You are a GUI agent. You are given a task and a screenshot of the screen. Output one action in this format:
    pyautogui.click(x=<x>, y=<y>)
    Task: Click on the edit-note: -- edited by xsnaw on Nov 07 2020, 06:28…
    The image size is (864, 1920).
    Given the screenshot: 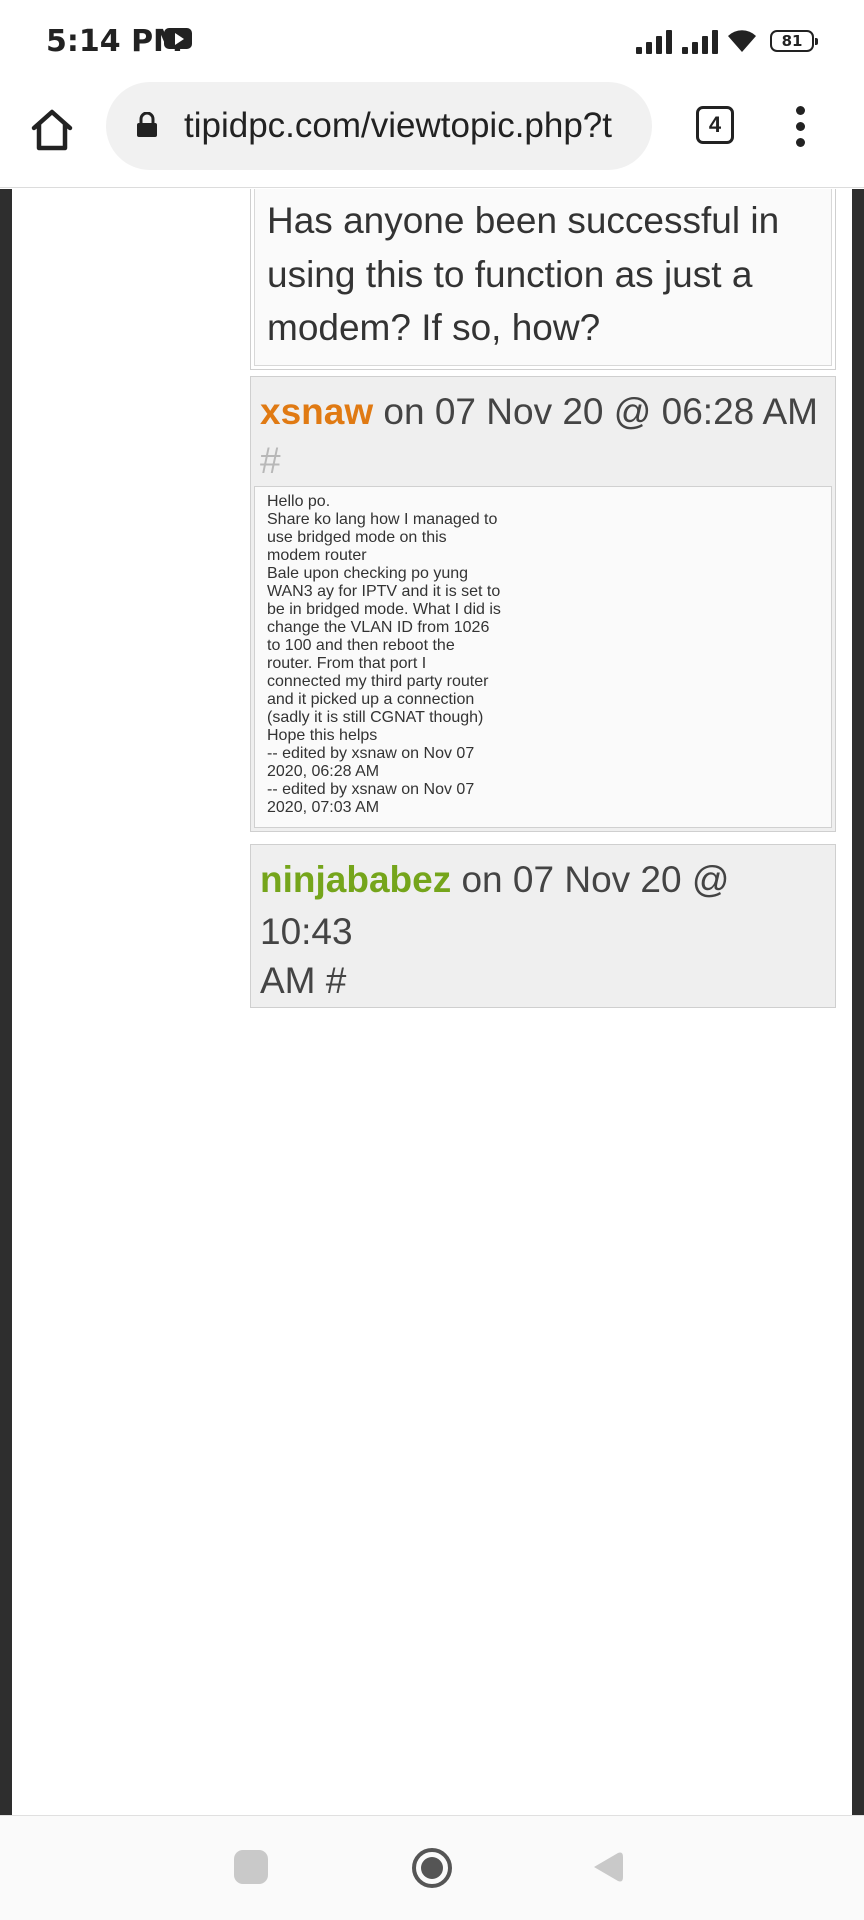 What is the action you would take?
    pyautogui.click(x=544, y=763)
    